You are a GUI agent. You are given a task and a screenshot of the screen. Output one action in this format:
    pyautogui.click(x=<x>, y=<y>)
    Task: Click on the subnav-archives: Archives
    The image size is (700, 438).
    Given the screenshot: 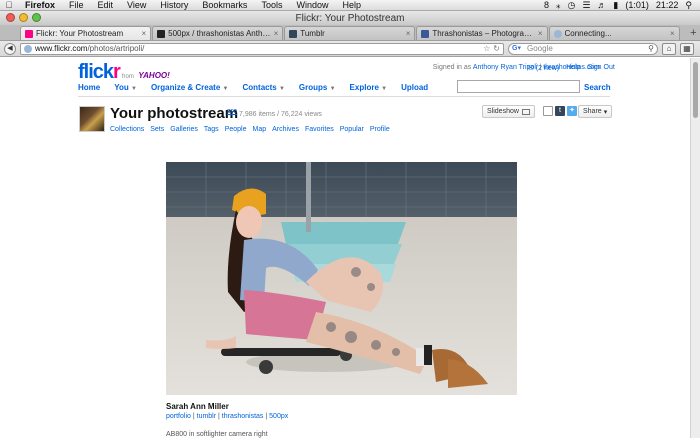 What is the action you would take?
    pyautogui.click(x=285, y=129)
    